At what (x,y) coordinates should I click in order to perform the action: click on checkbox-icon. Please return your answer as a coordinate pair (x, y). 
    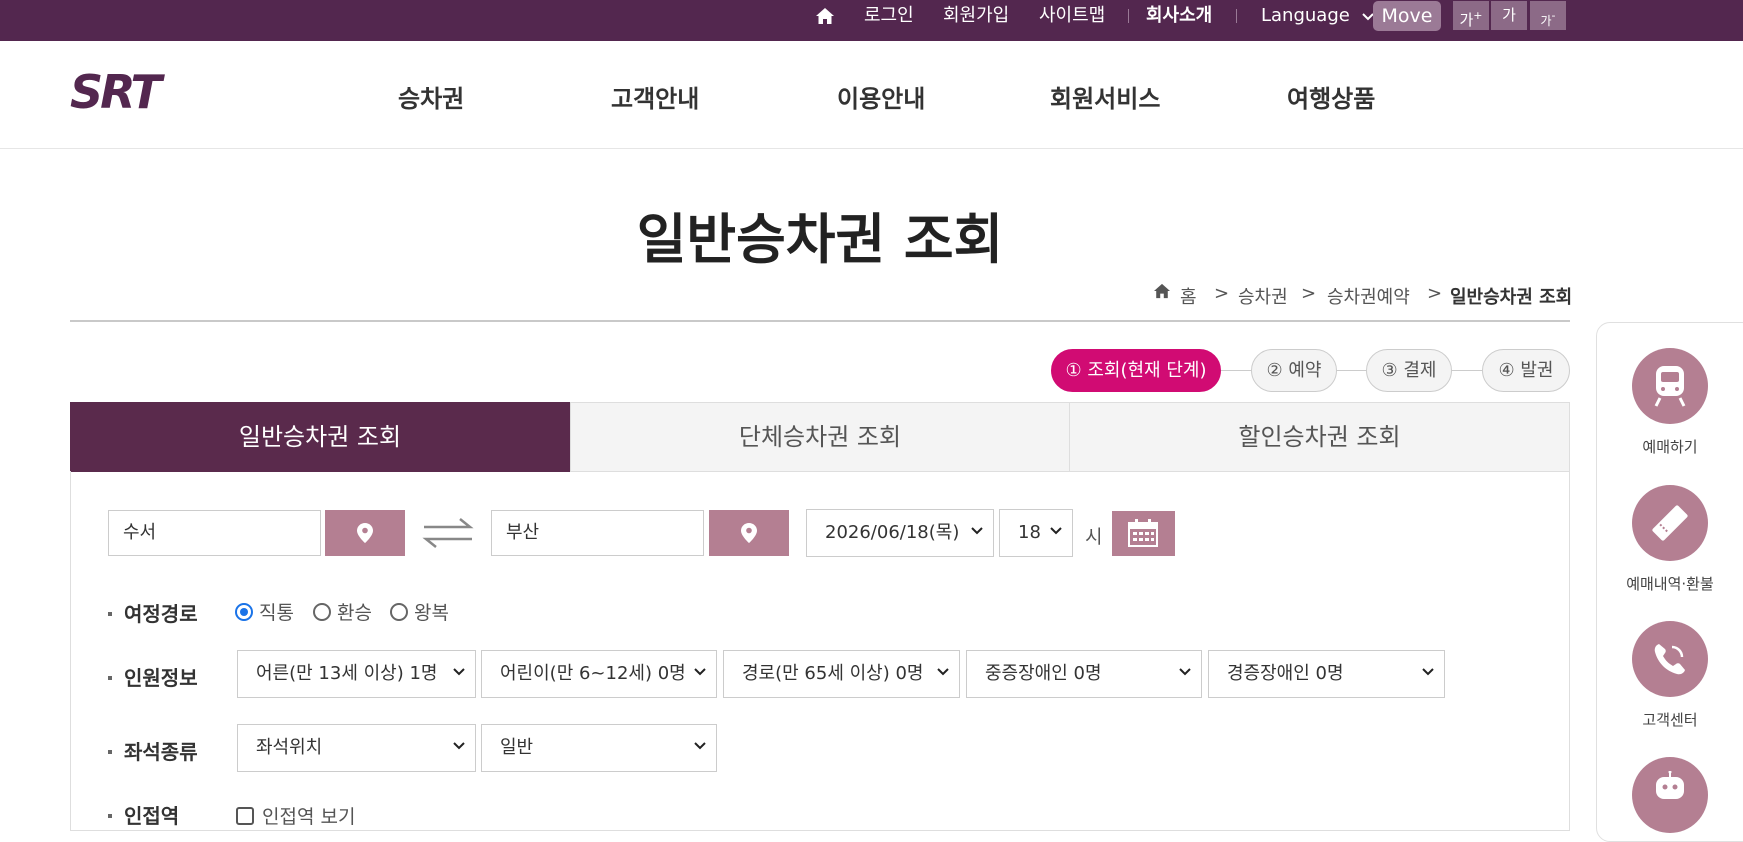
    Looking at the image, I should click on (245, 815).